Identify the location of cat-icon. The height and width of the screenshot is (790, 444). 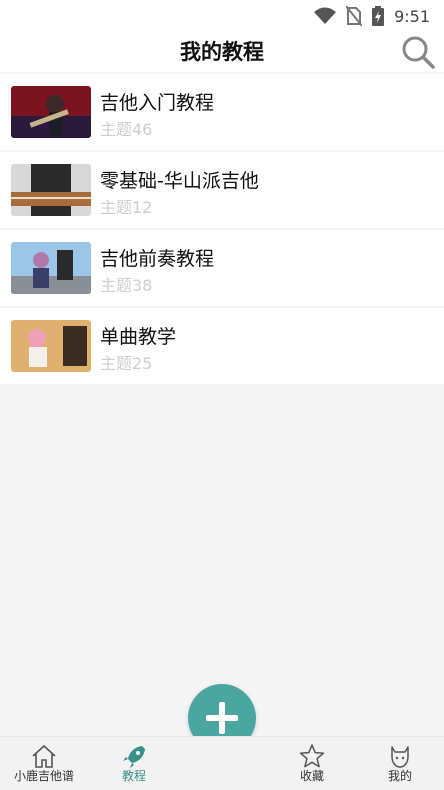
(400, 757).